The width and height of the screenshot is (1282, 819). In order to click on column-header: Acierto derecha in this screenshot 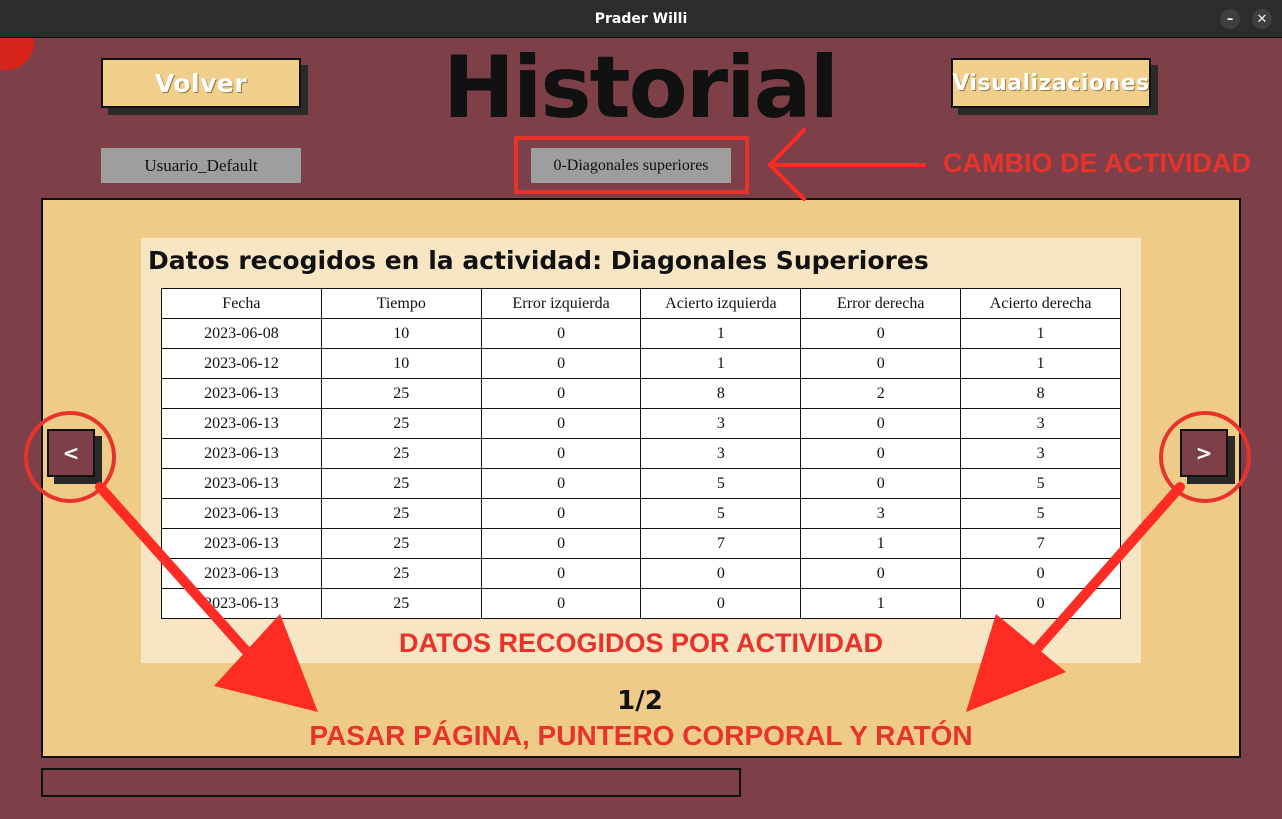, I will do `click(1040, 303)`.